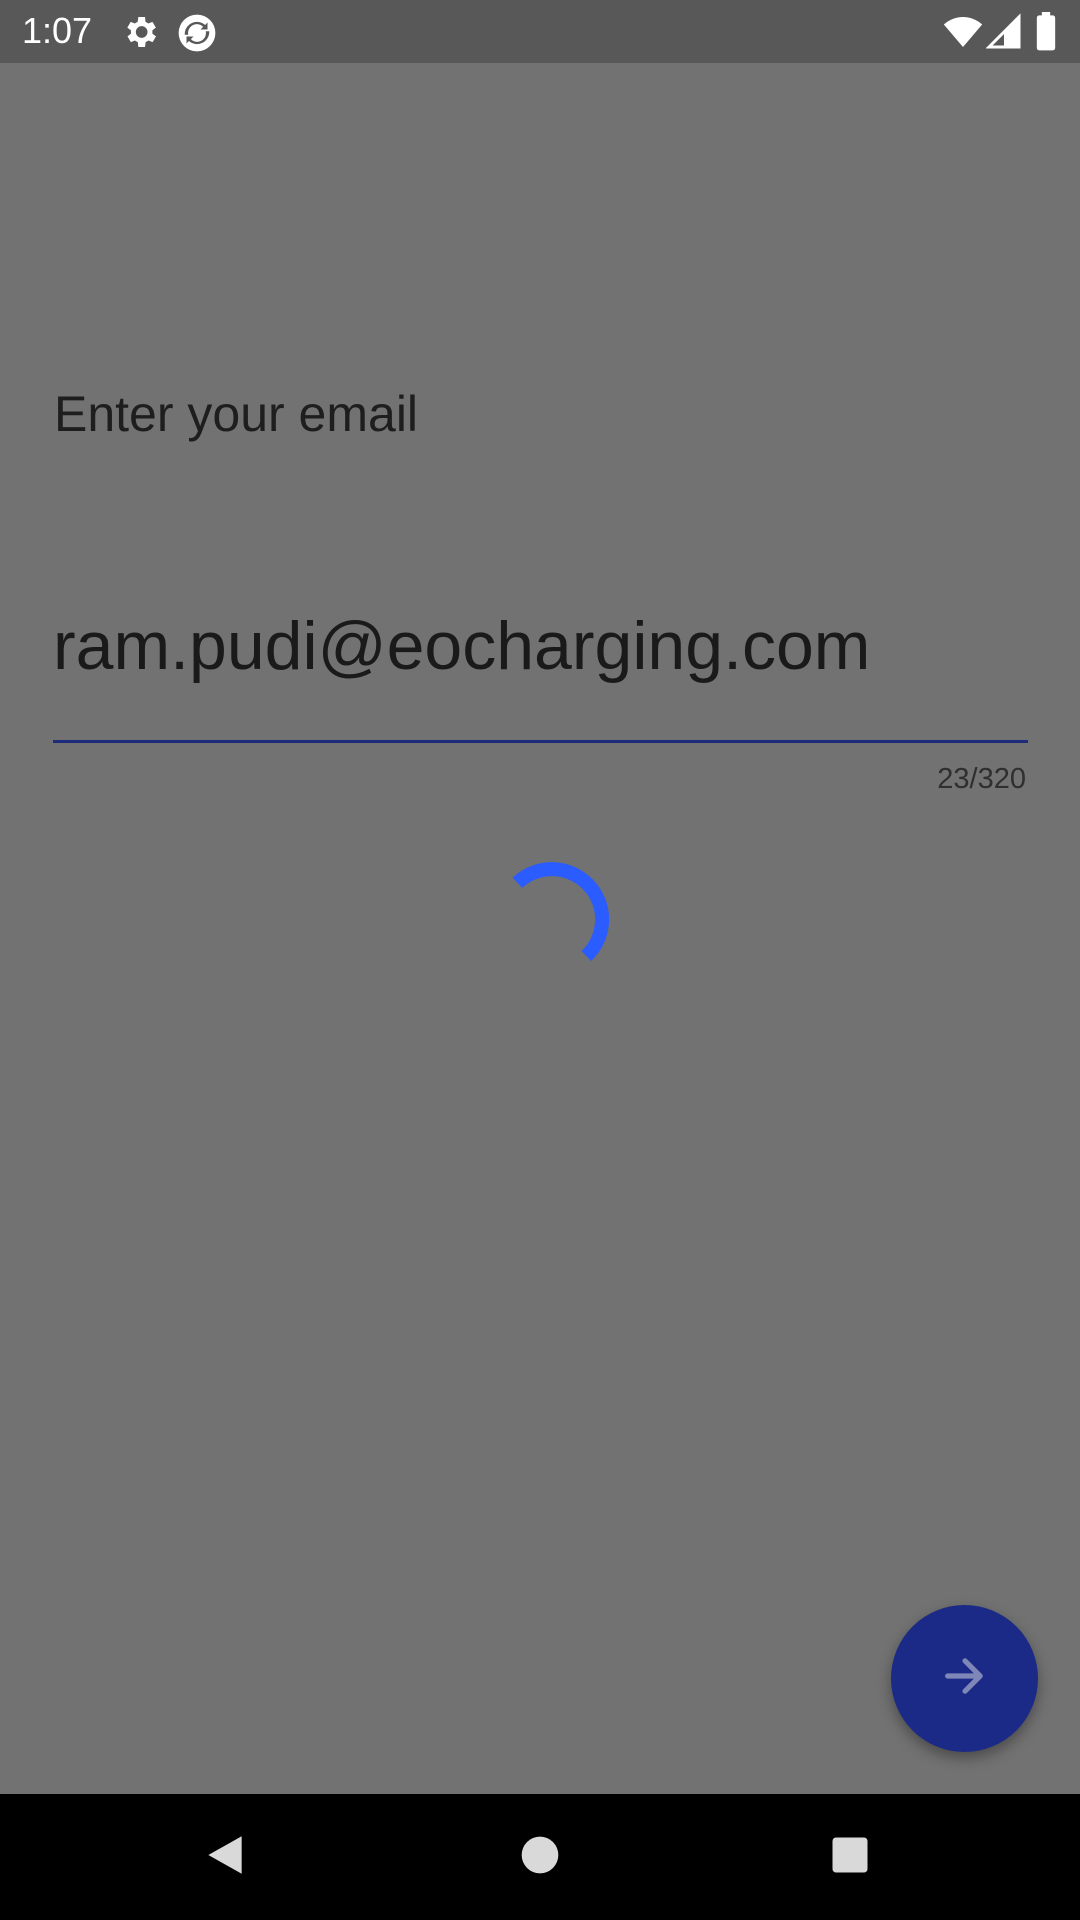 Image resolution: width=1080 pixels, height=1920 pixels. What do you see at coordinates (57, 30) in the screenshot?
I see `status-time: 1:07` at bounding box center [57, 30].